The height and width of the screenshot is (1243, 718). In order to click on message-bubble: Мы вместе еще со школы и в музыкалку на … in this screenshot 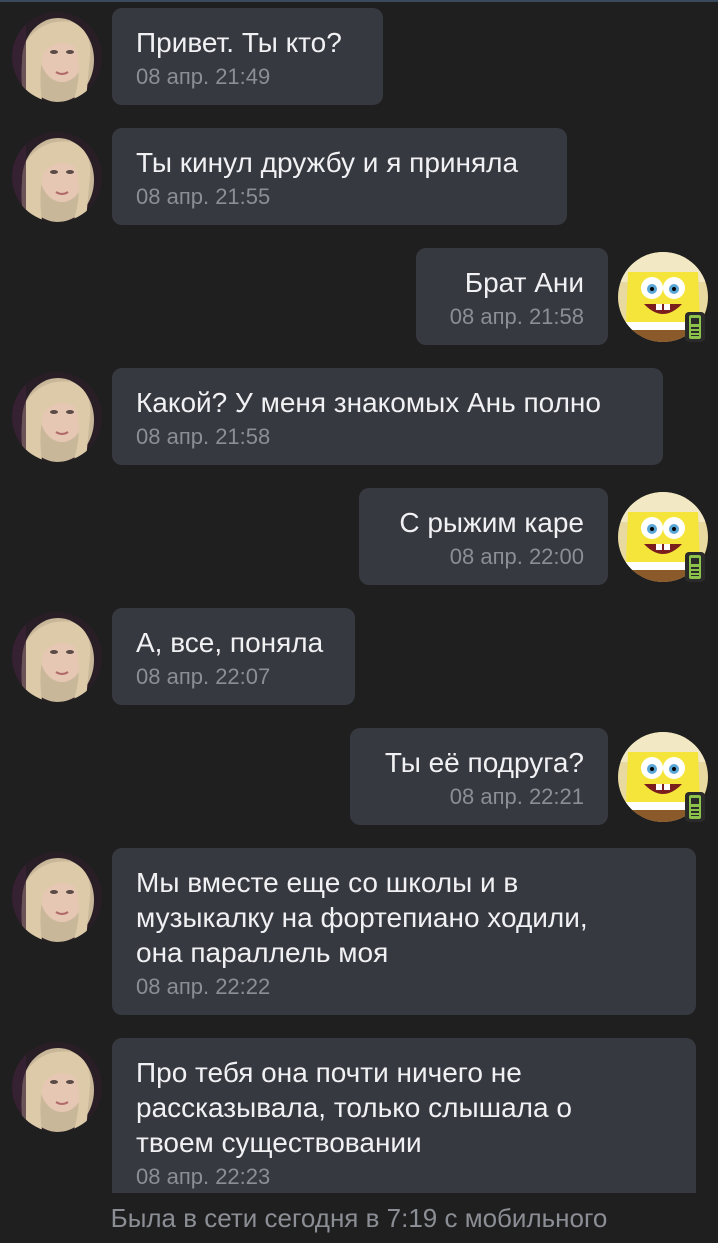, I will do `click(404, 931)`.